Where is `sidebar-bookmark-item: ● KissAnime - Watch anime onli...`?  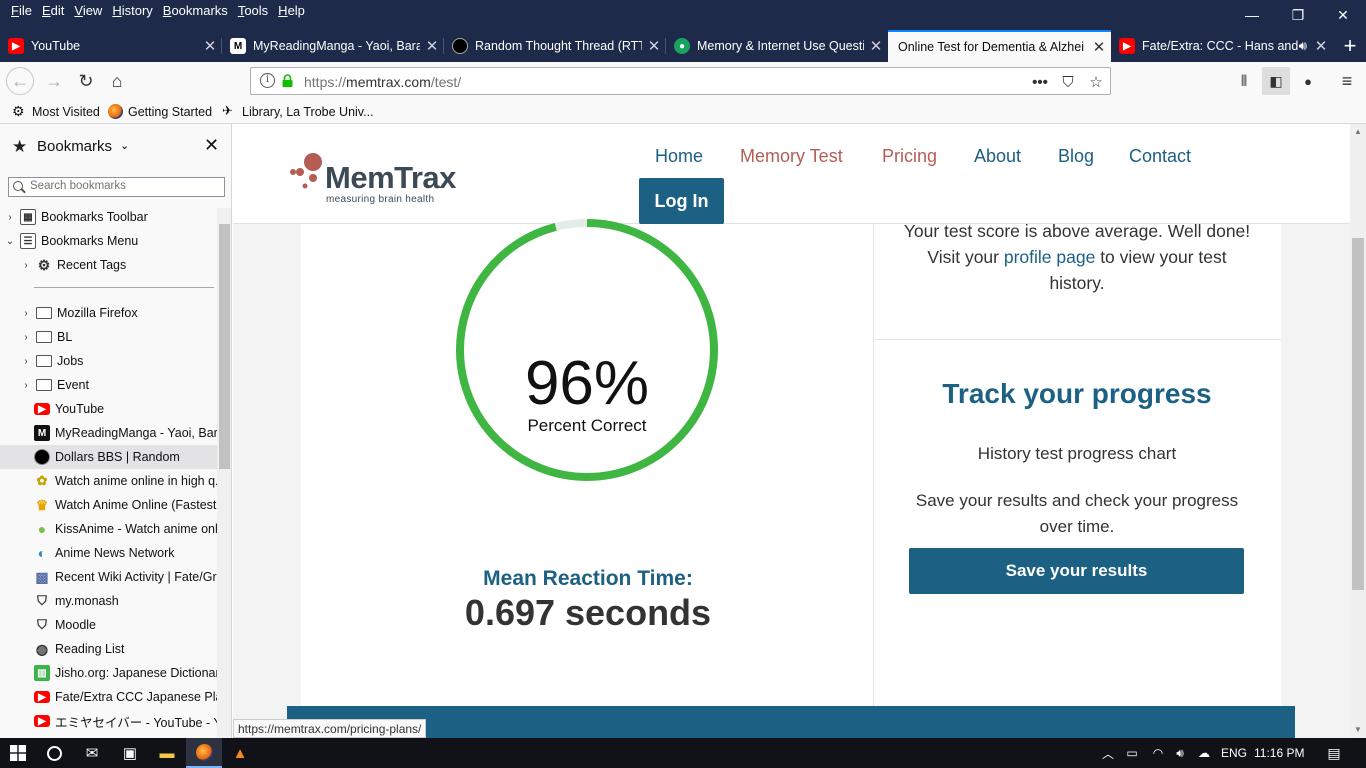 sidebar-bookmark-item: ● KissAnime - Watch anime onli... is located at coordinates (108, 529).